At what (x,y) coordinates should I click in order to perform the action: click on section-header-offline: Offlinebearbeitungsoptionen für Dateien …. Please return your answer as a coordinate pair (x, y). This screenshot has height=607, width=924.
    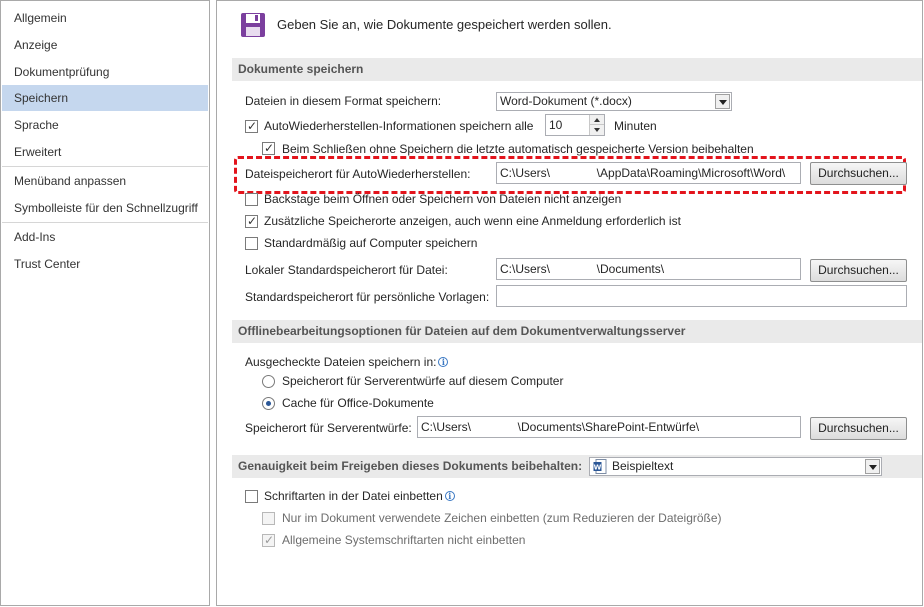
    Looking at the image, I should click on (577, 331).